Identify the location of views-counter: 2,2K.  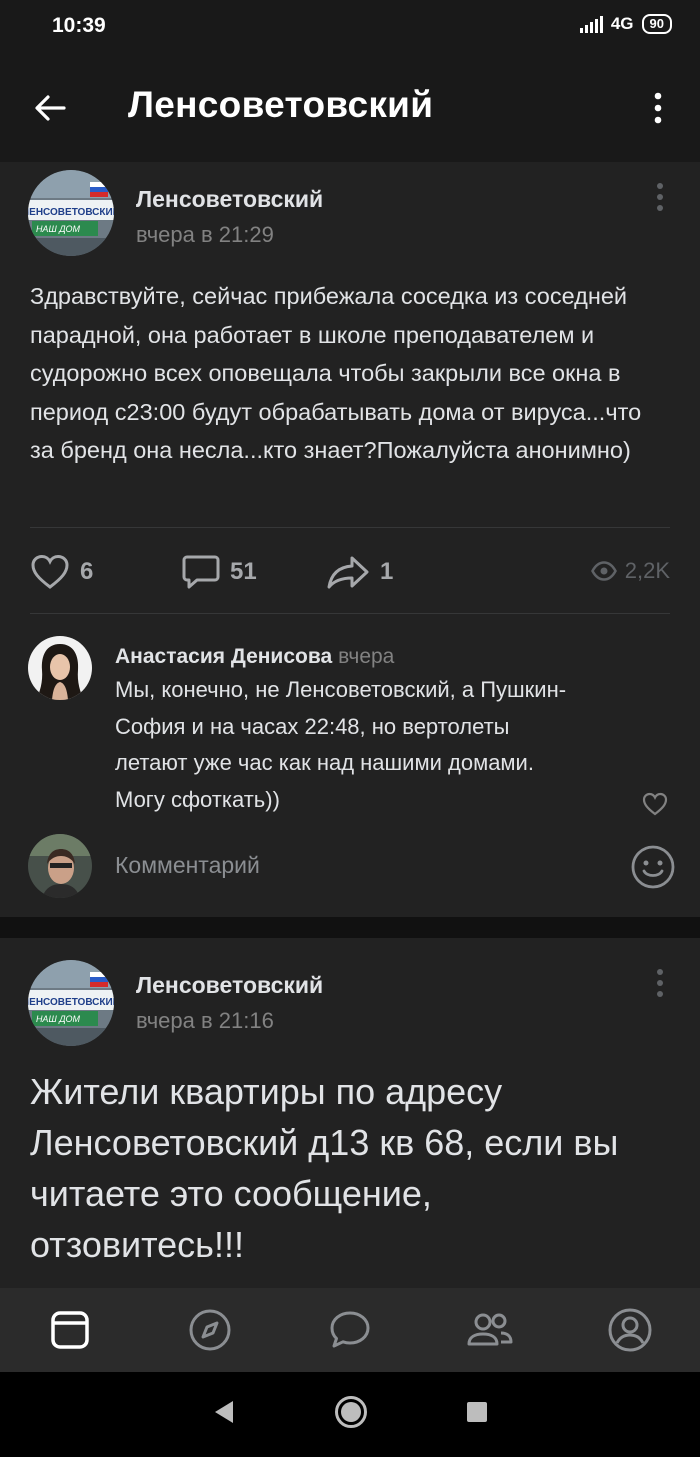
(630, 571).